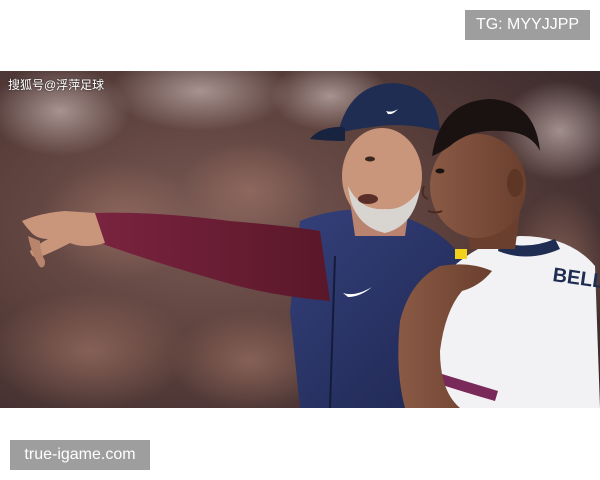  I want to click on site-watermark: true-igame.com, so click(80, 455).